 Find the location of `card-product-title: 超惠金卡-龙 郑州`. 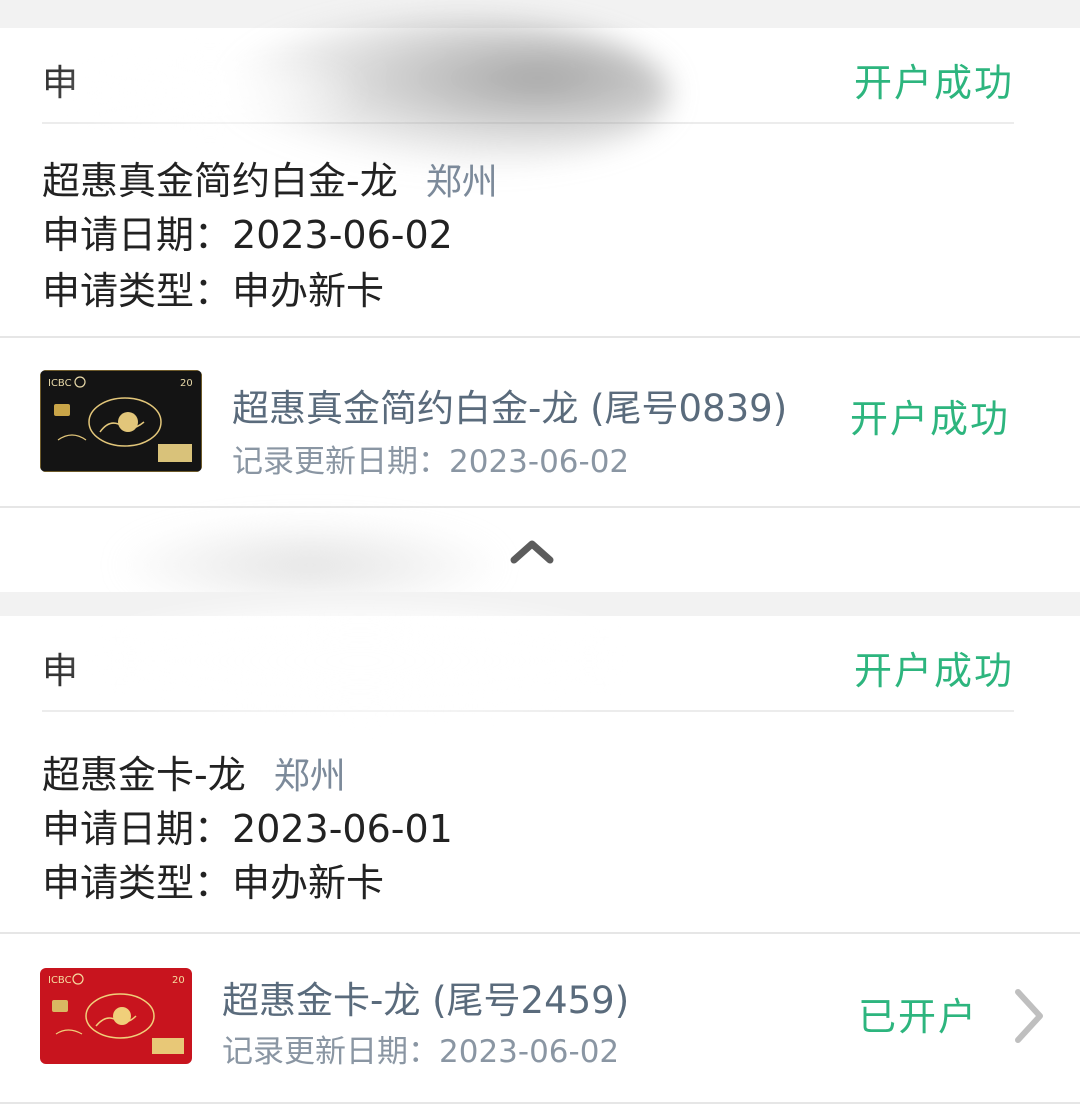

card-product-title: 超惠金卡-龙 郑州 is located at coordinates (194, 771).